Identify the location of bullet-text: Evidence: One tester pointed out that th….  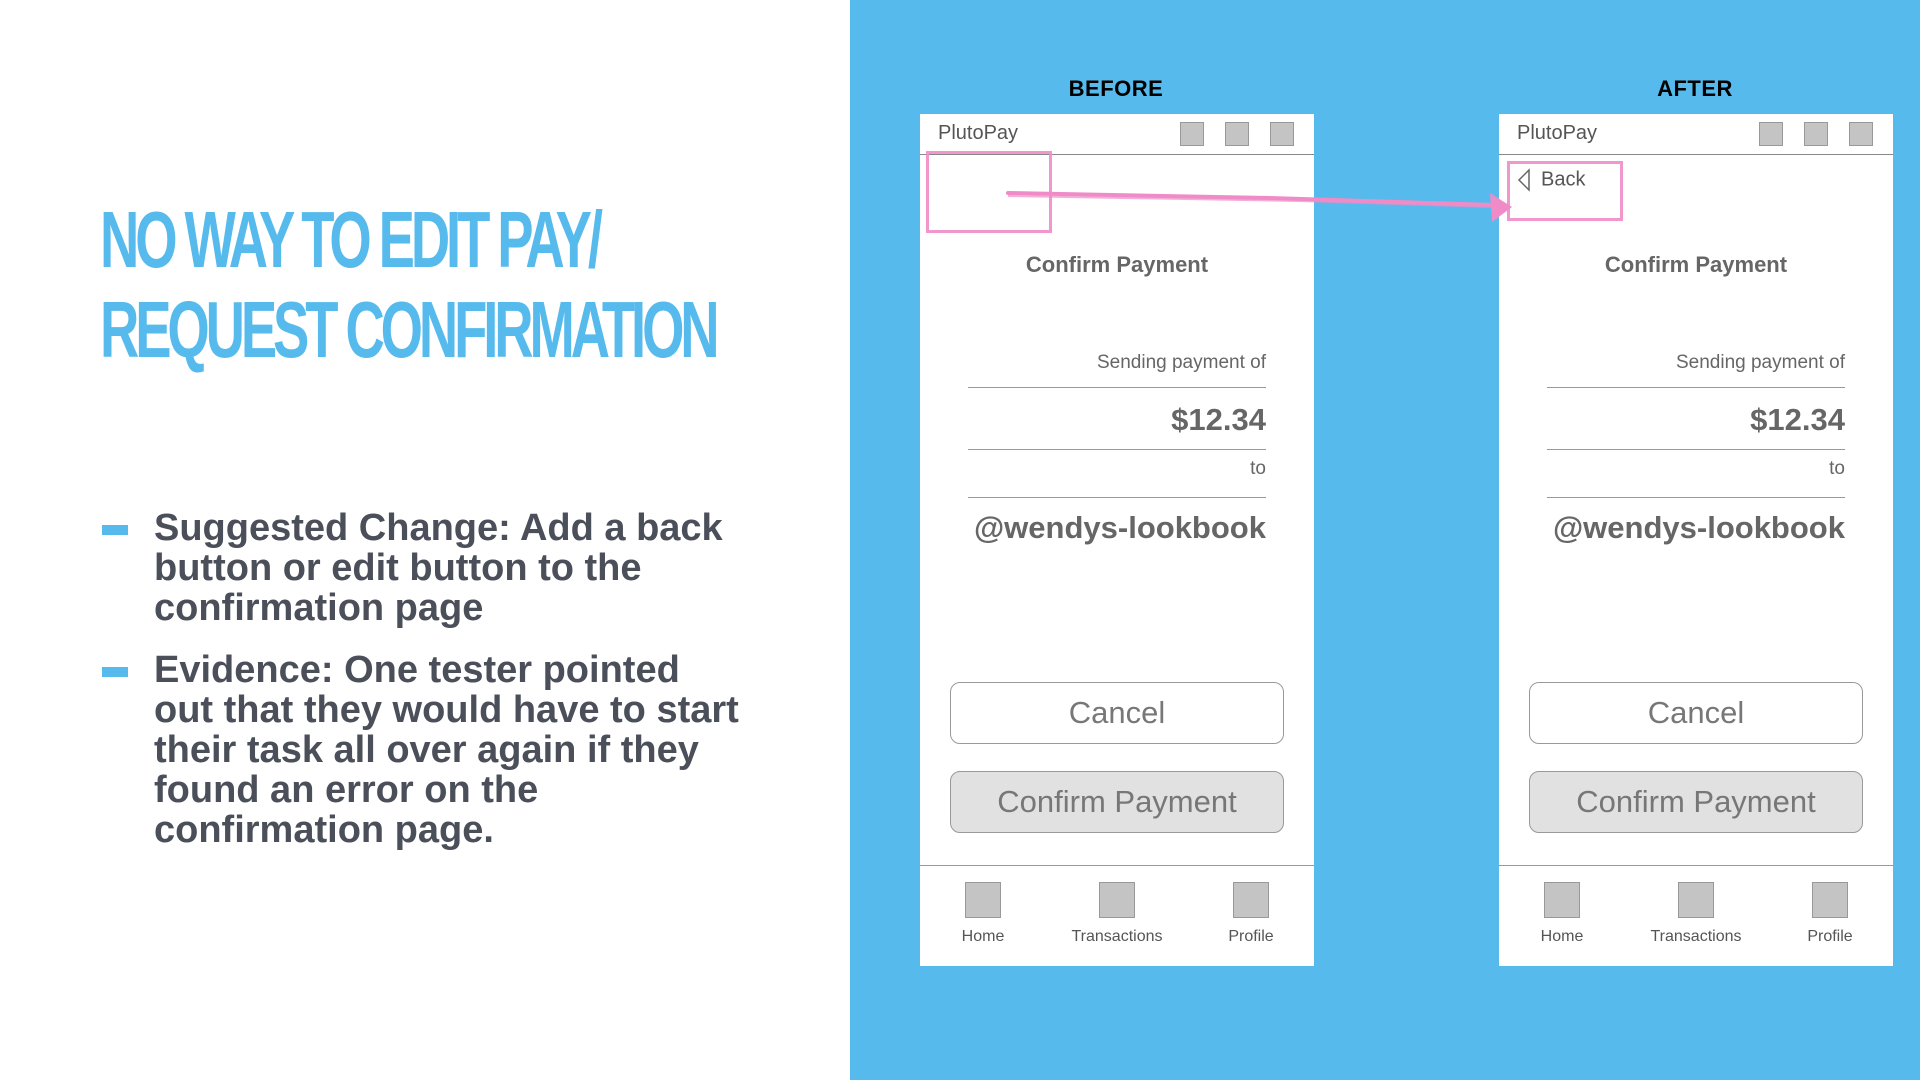
(446, 750).